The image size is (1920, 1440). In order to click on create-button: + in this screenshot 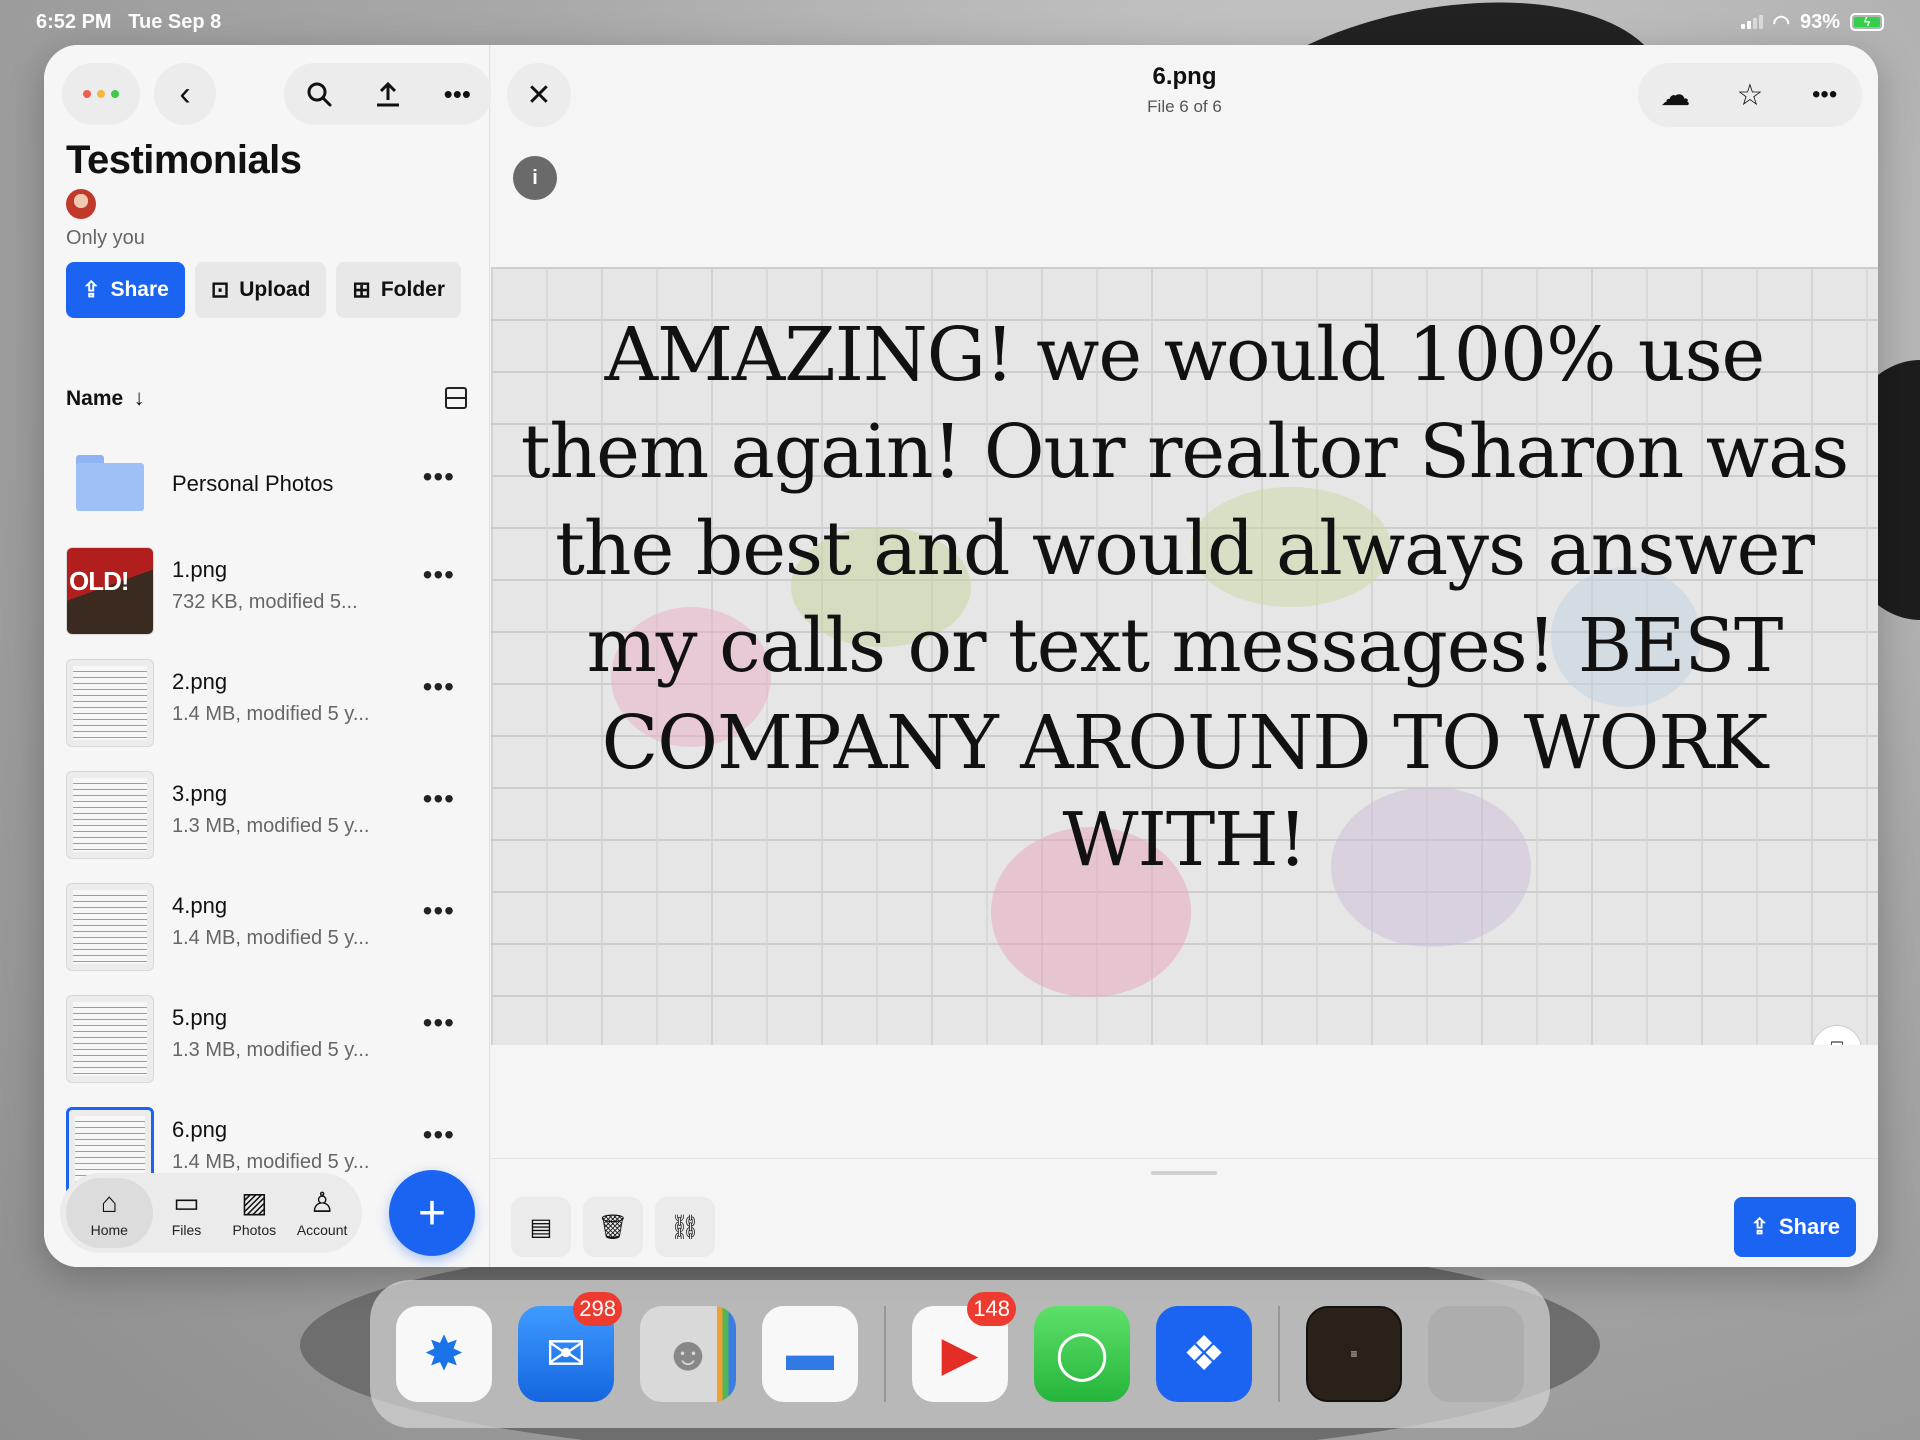, I will do `click(432, 1213)`.